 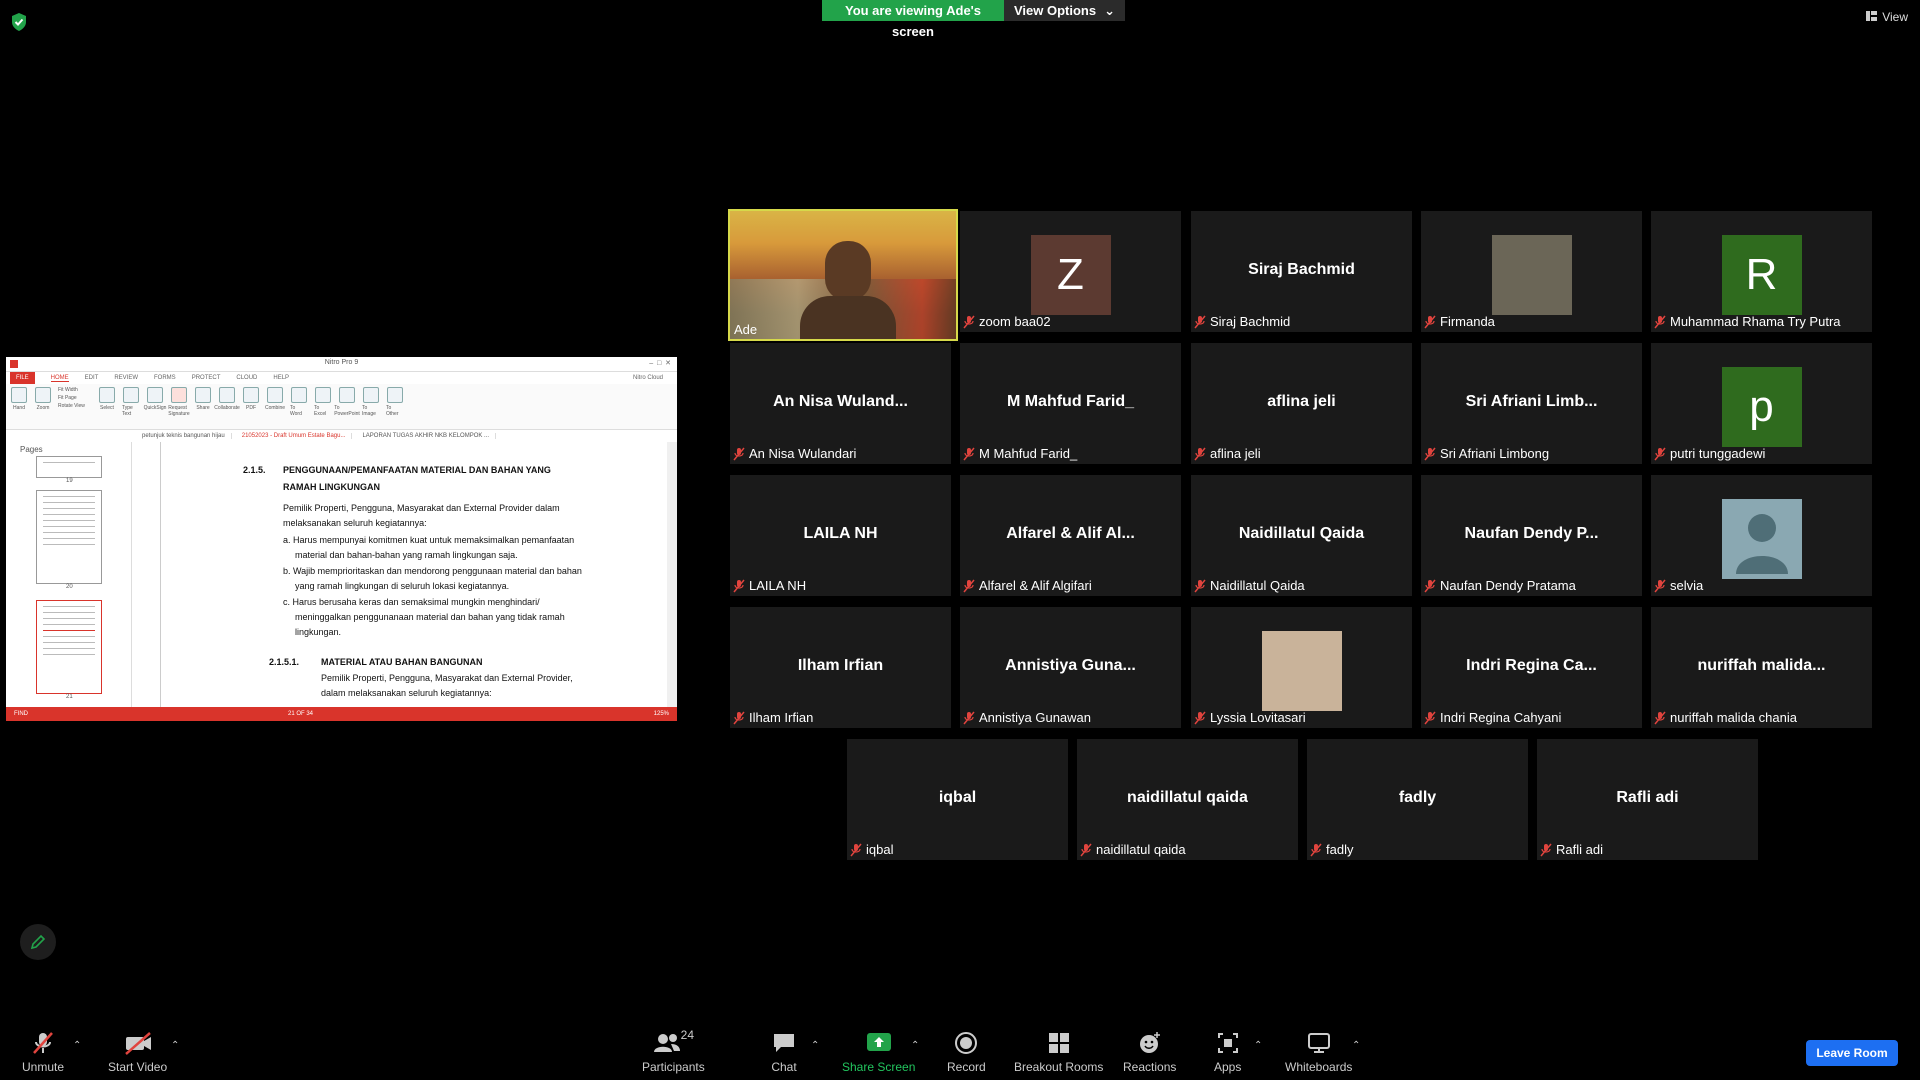 I want to click on unmute-button: Unmute, so click(x=43, y=1052).